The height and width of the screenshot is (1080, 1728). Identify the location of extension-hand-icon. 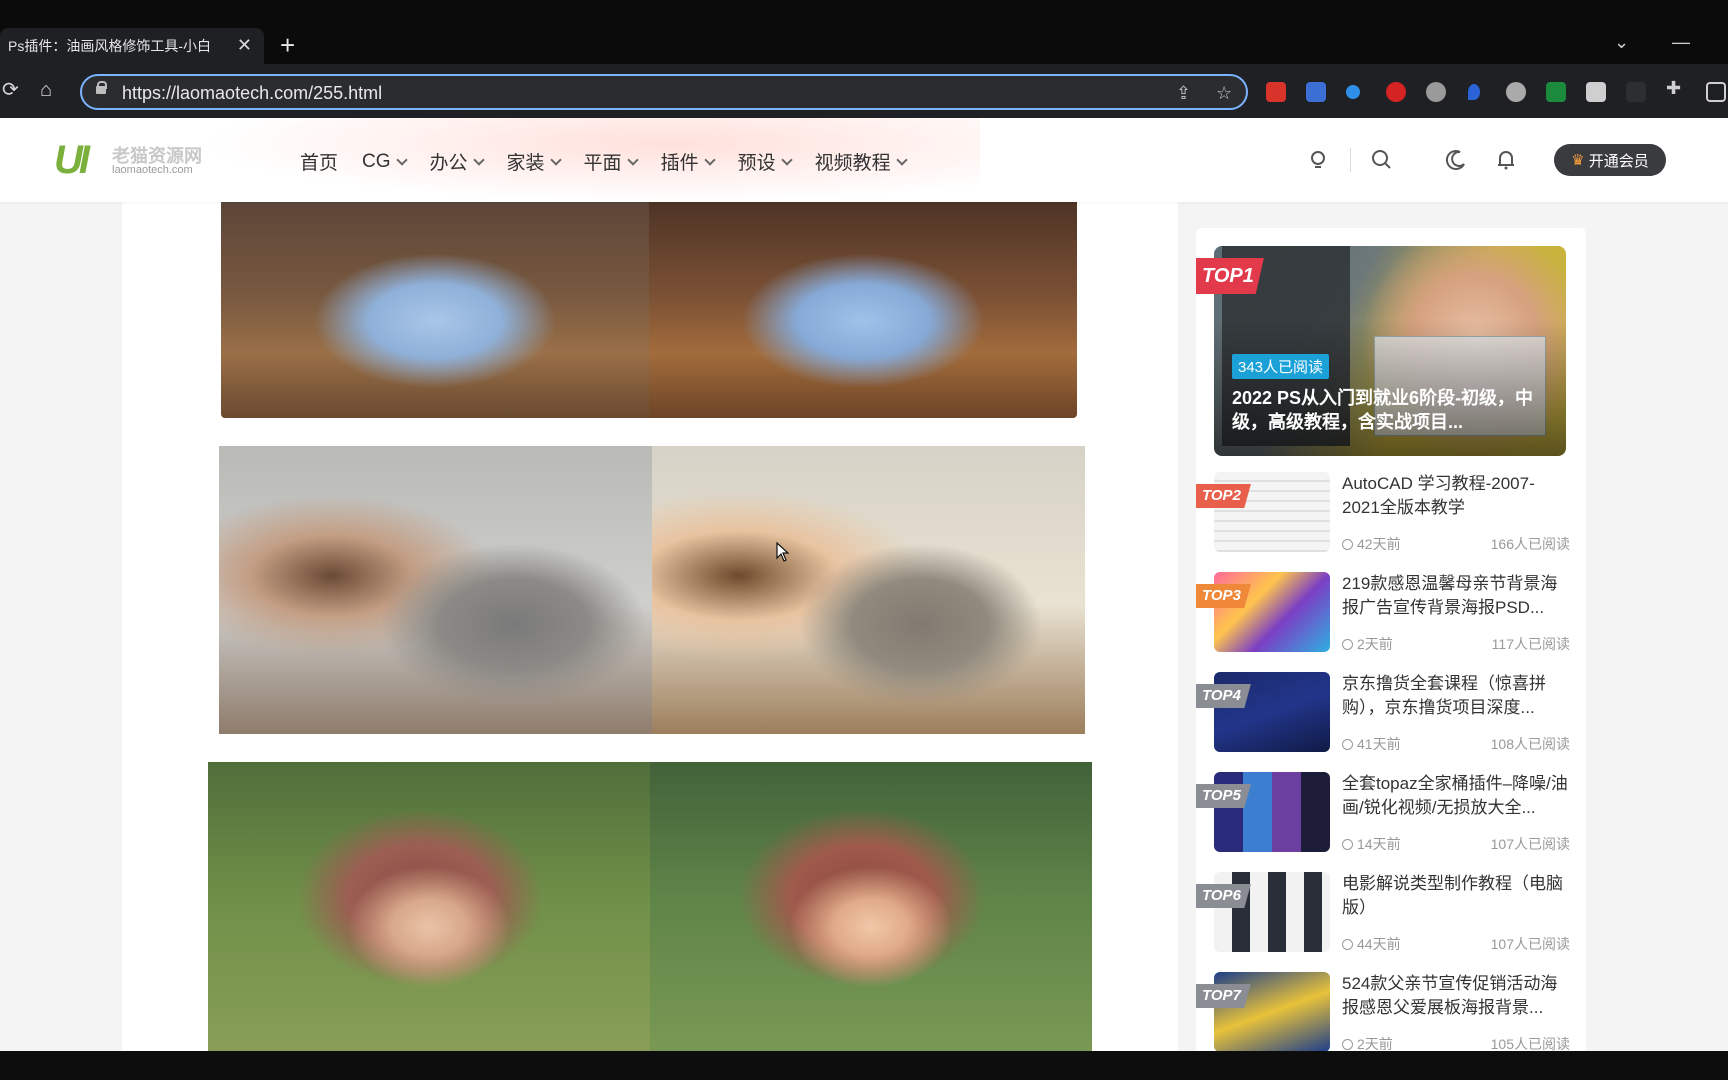
(1396, 92).